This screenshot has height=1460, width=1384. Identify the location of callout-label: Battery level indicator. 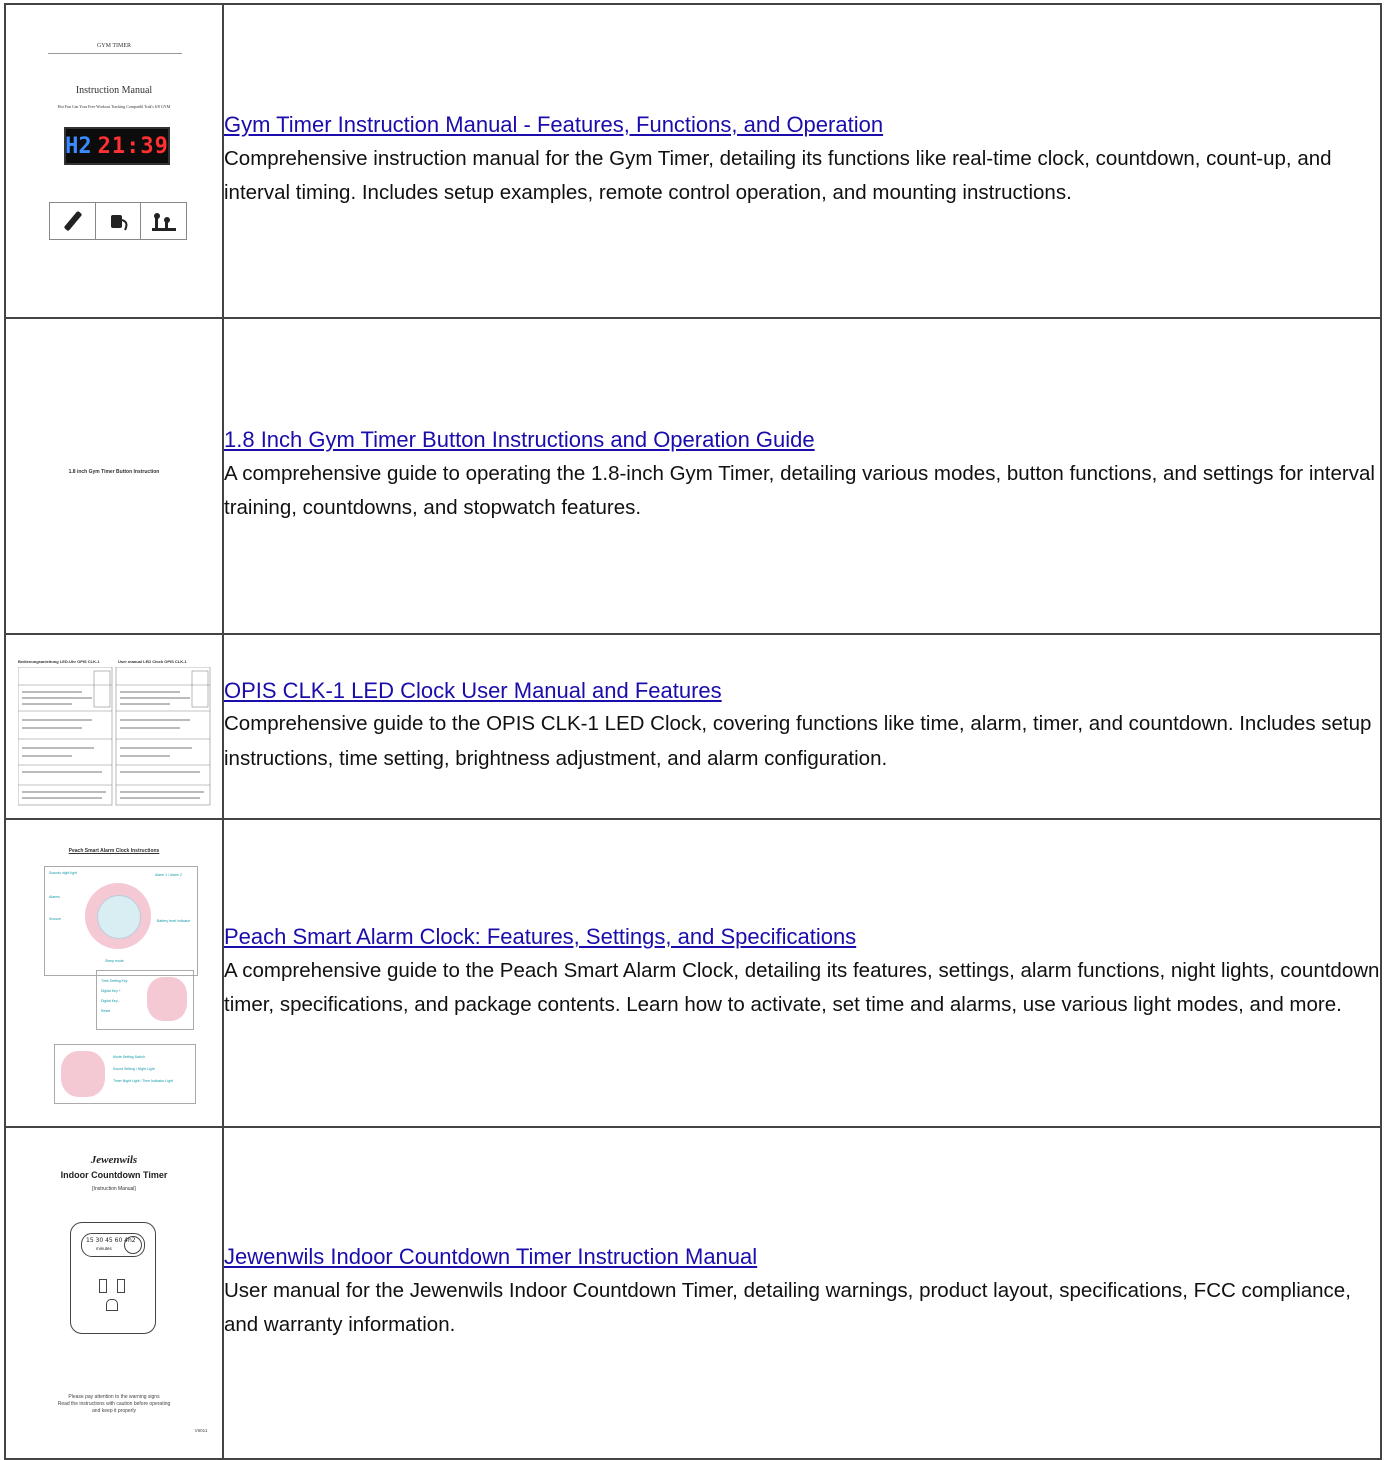
(174, 921).